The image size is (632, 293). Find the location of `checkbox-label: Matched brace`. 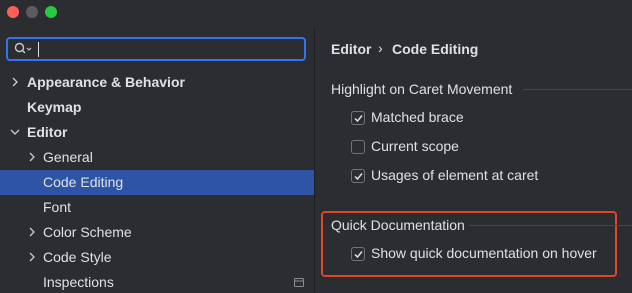

checkbox-label: Matched brace is located at coordinates (417, 117).